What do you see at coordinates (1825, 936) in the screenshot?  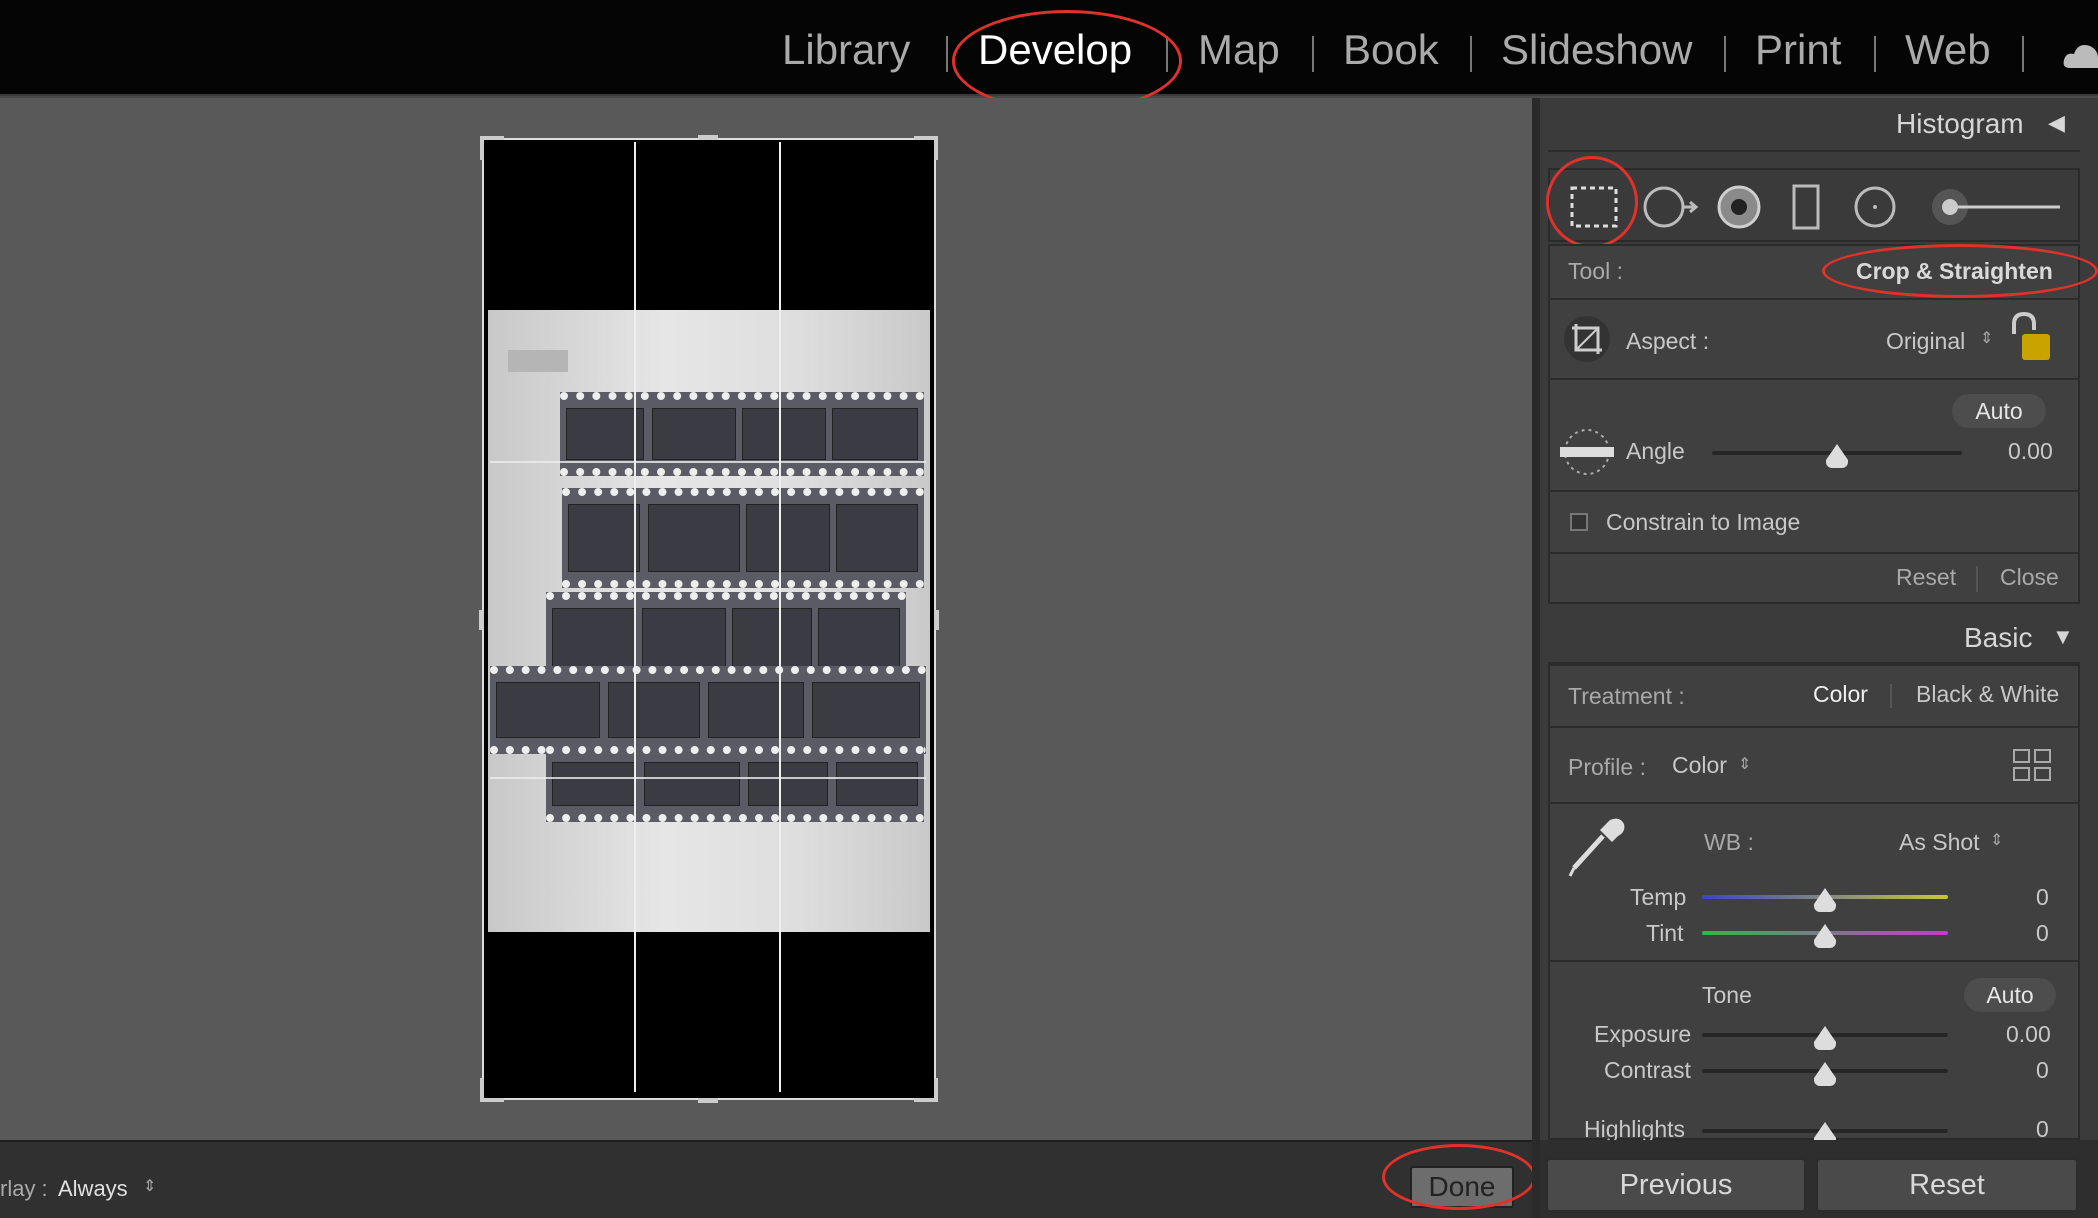 I see `tint-slider-thumb` at bounding box center [1825, 936].